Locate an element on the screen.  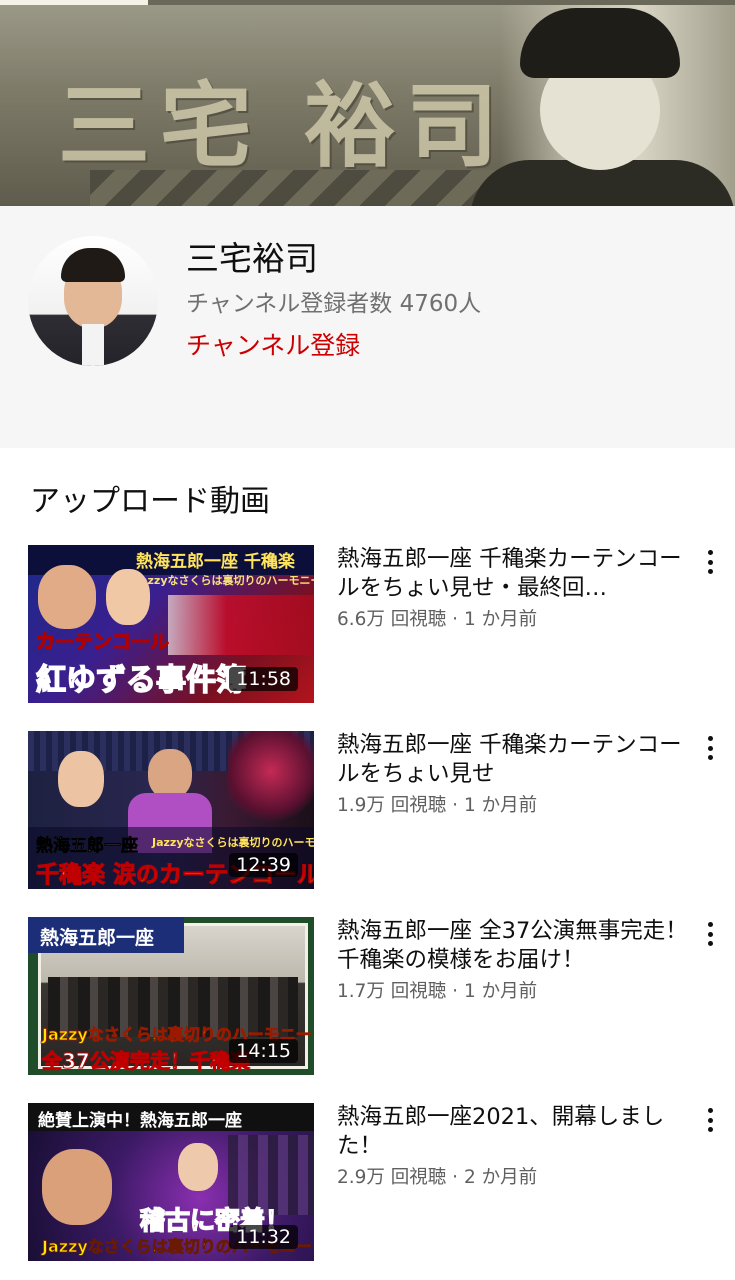
channel-avatar is located at coordinates (93, 301).